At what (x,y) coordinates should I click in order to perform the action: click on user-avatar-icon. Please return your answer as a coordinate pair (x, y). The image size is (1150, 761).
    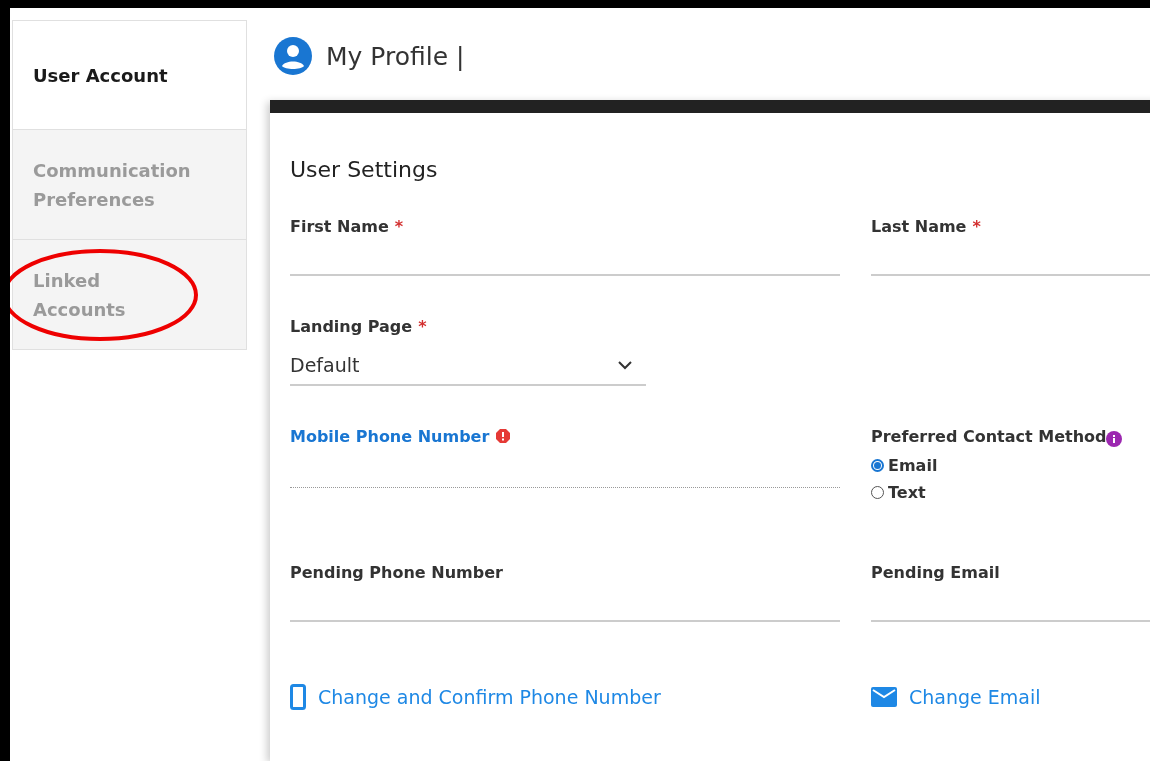
    Looking at the image, I should click on (293, 56).